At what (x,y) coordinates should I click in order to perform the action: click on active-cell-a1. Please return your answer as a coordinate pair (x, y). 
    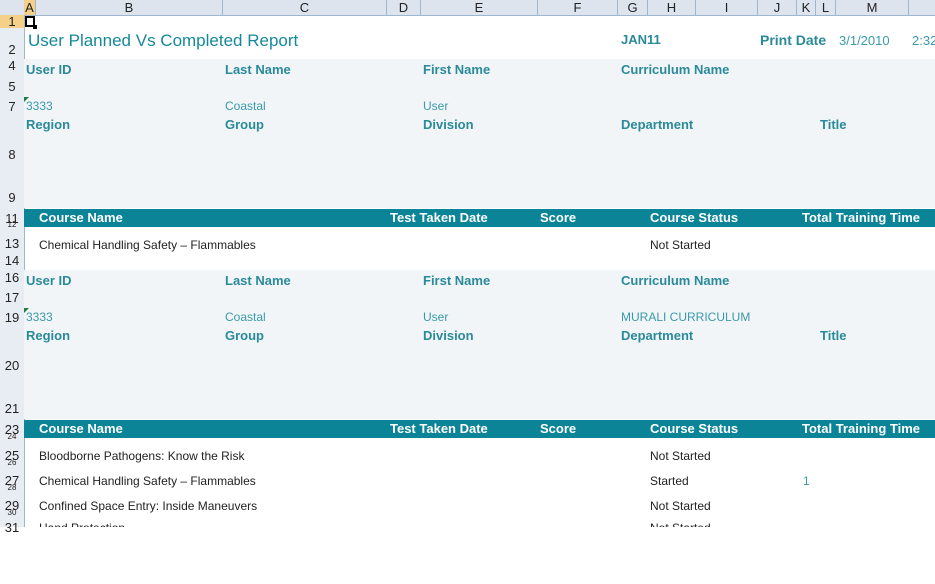
    Looking at the image, I should click on (31, 22).